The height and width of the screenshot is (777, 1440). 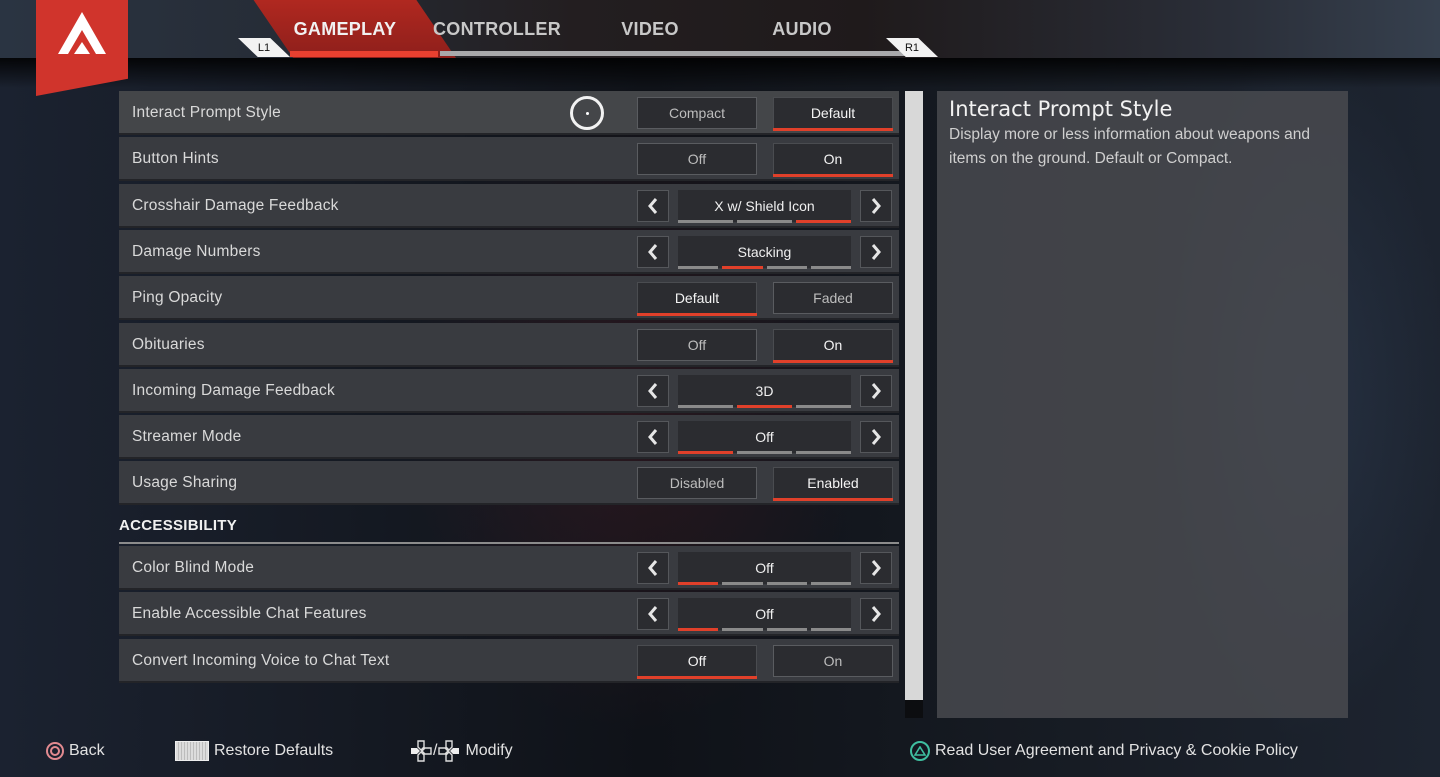 What do you see at coordinates (587, 113) in the screenshot?
I see `cursor-icon` at bounding box center [587, 113].